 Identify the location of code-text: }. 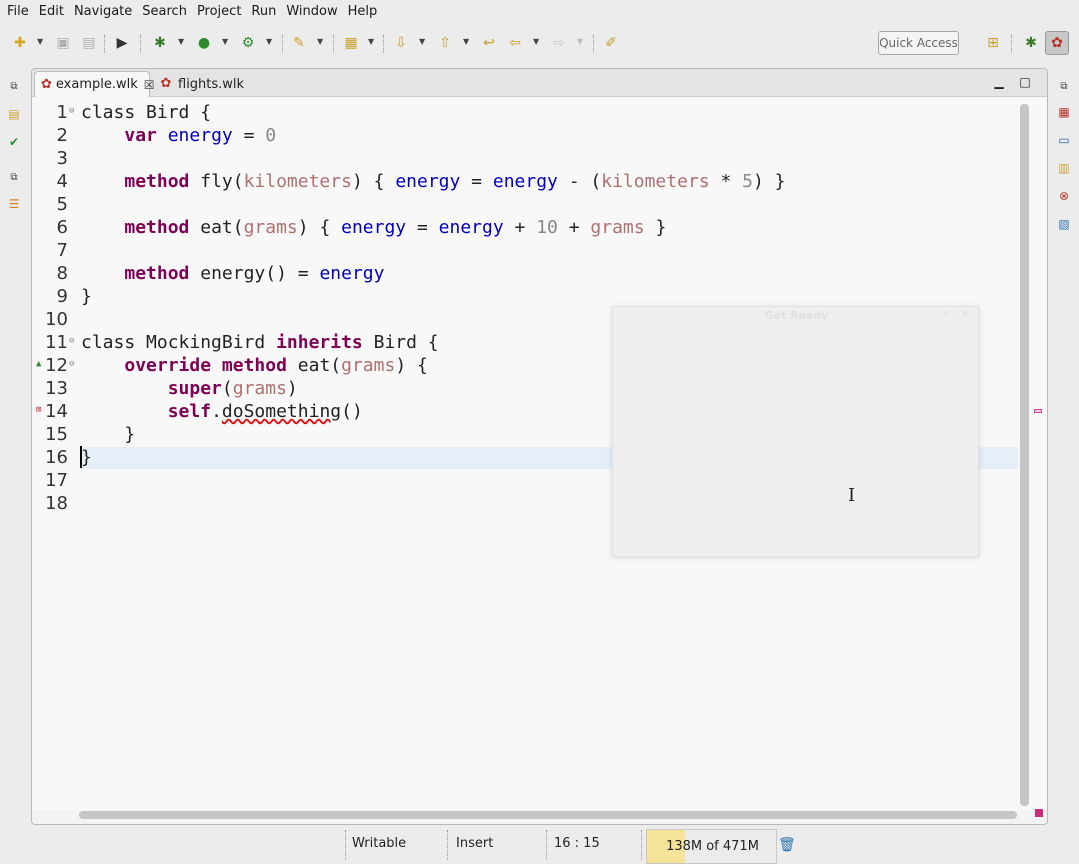
(86, 296).